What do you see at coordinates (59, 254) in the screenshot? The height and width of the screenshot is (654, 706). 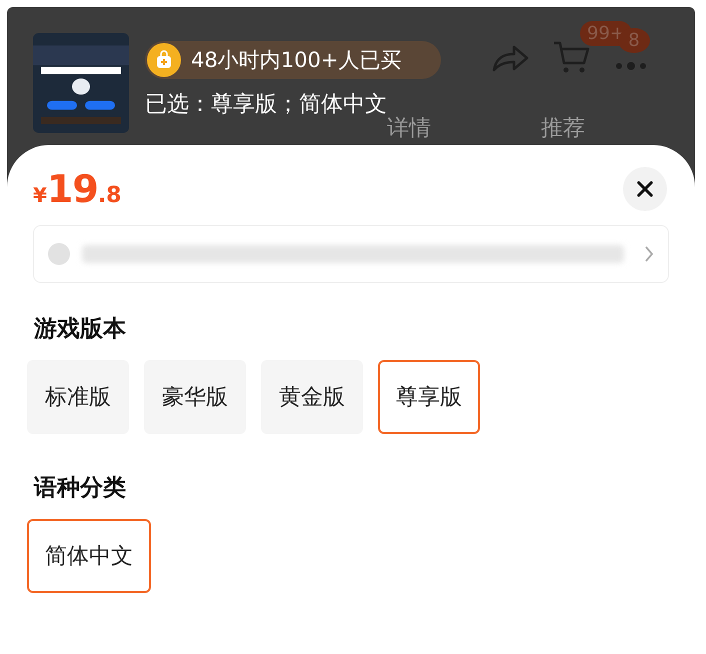 I see `blurred-location-icon` at bounding box center [59, 254].